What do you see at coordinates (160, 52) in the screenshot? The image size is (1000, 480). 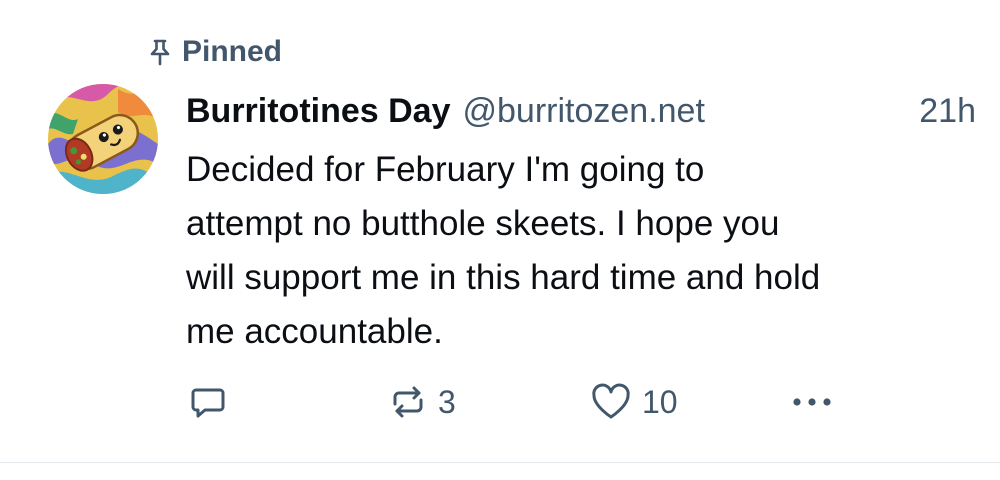 I see `pin-icon` at bounding box center [160, 52].